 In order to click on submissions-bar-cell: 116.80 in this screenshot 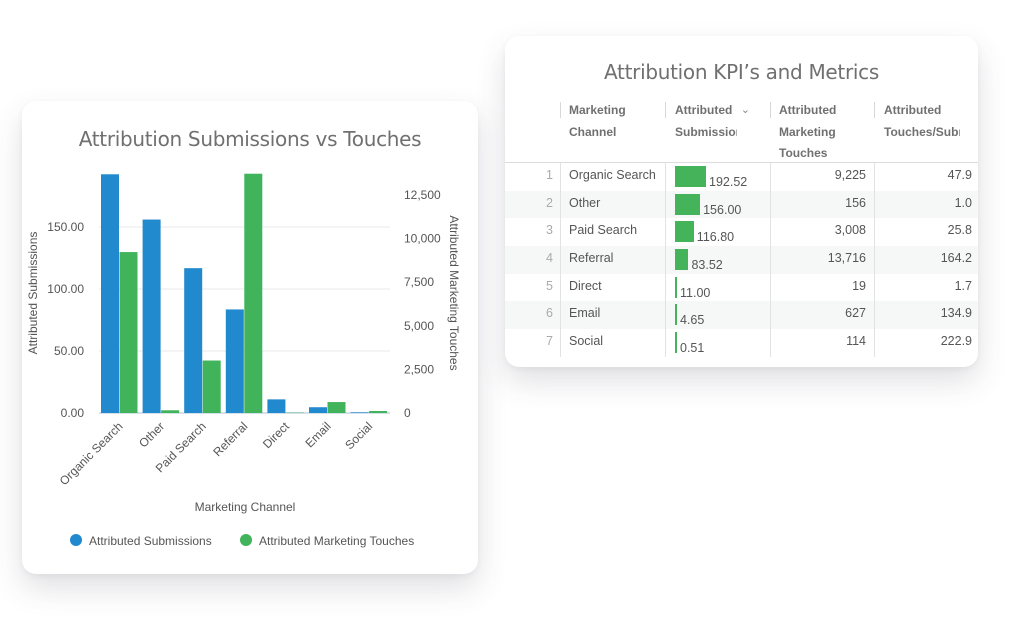, I will do `click(704, 232)`.